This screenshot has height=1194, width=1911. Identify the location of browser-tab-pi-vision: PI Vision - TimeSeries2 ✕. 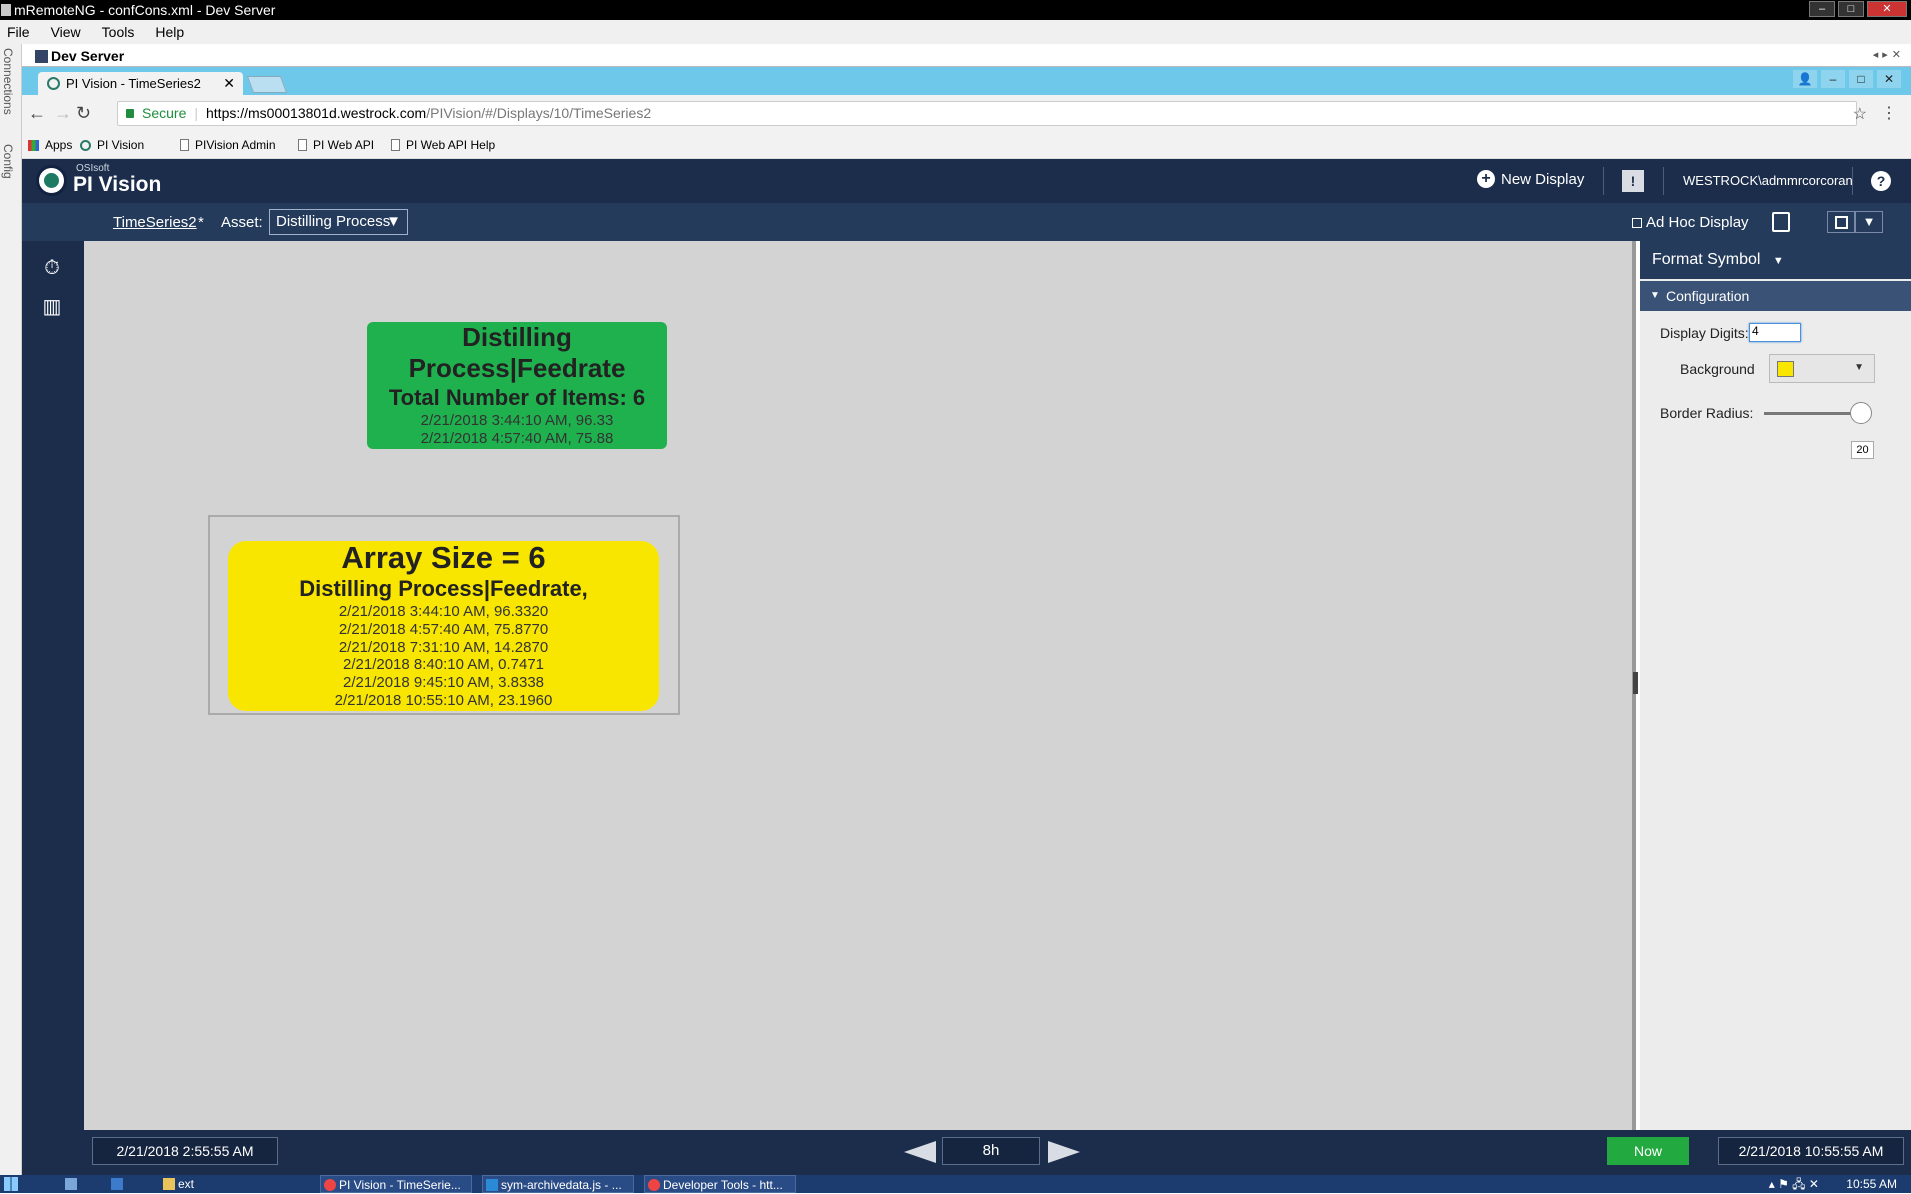
(140, 83).